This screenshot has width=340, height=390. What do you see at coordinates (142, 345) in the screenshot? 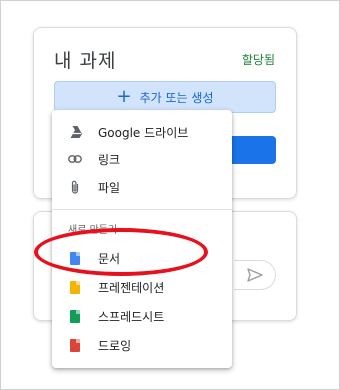
I see `menu-item-drawings: 드로잉` at bounding box center [142, 345].